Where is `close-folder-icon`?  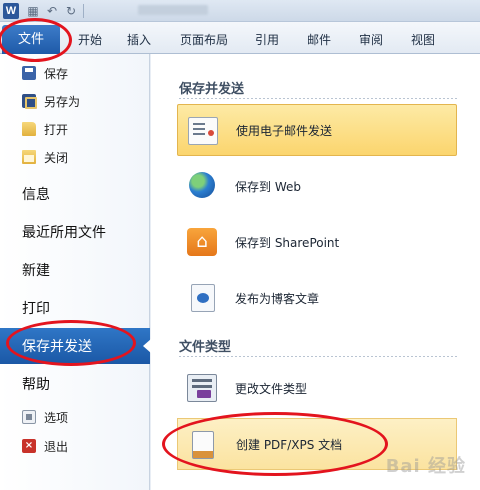 close-folder-icon is located at coordinates (29, 157).